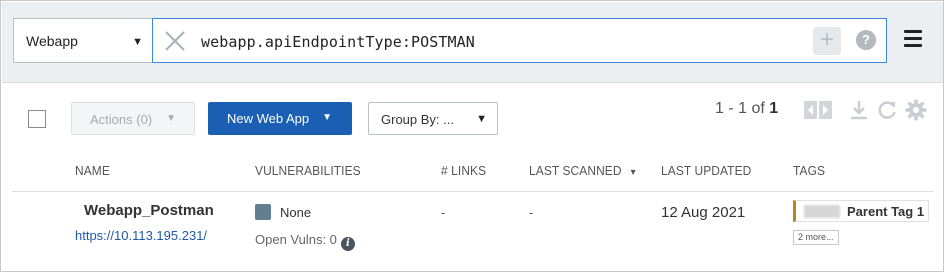 Image resolution: width=944 pixels, height=272 pixels. I want to click on pagination-range: 1 - 1 of, so click(740, 108).